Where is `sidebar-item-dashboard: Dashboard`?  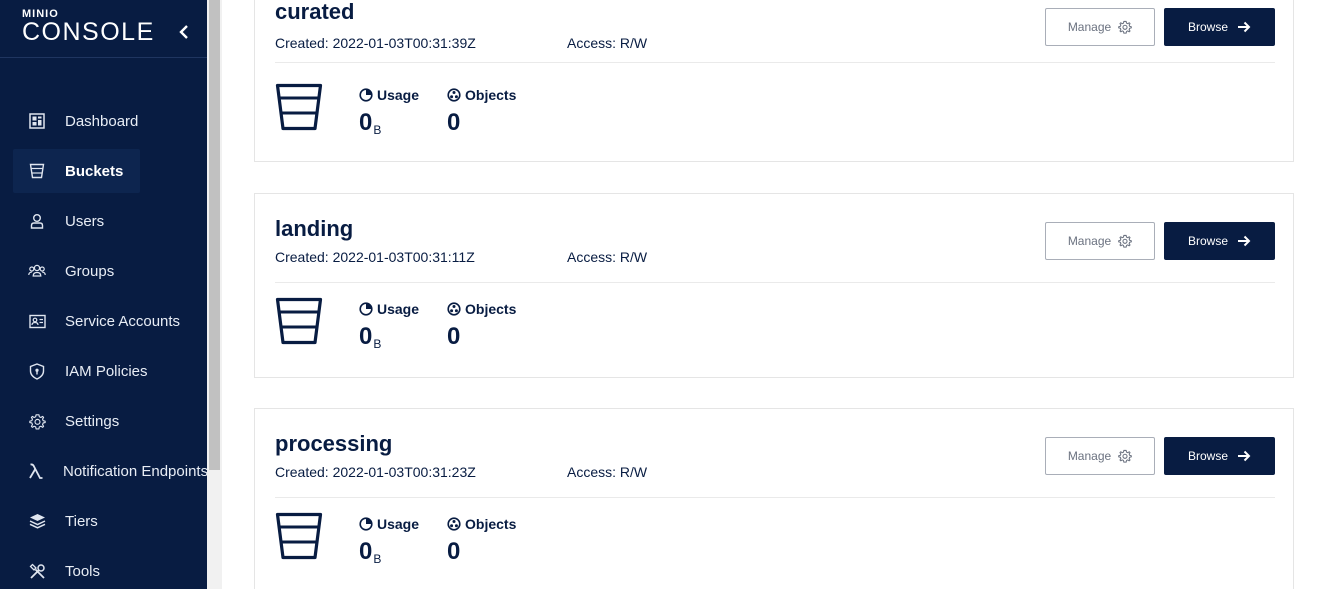 sidebar-item-dashboard: Dashboard is located at coordinates (103, 121).